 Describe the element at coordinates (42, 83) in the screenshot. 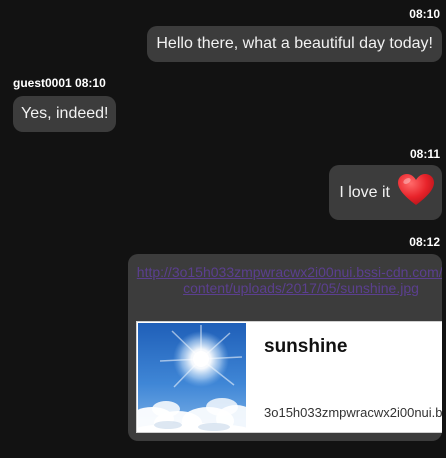

I see `sender-name: guest0001` at that location.